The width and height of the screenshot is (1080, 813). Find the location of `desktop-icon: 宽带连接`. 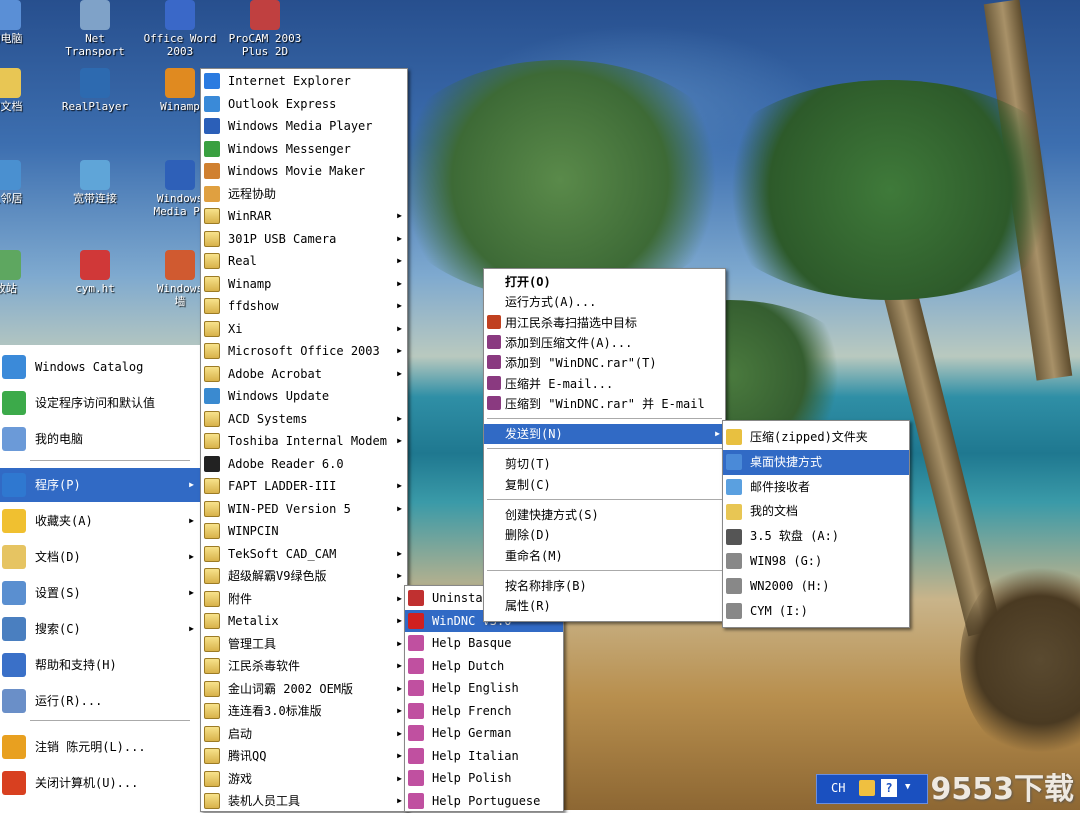

desktop-icon: 宽带连接 is located at coordinates (95, 182).